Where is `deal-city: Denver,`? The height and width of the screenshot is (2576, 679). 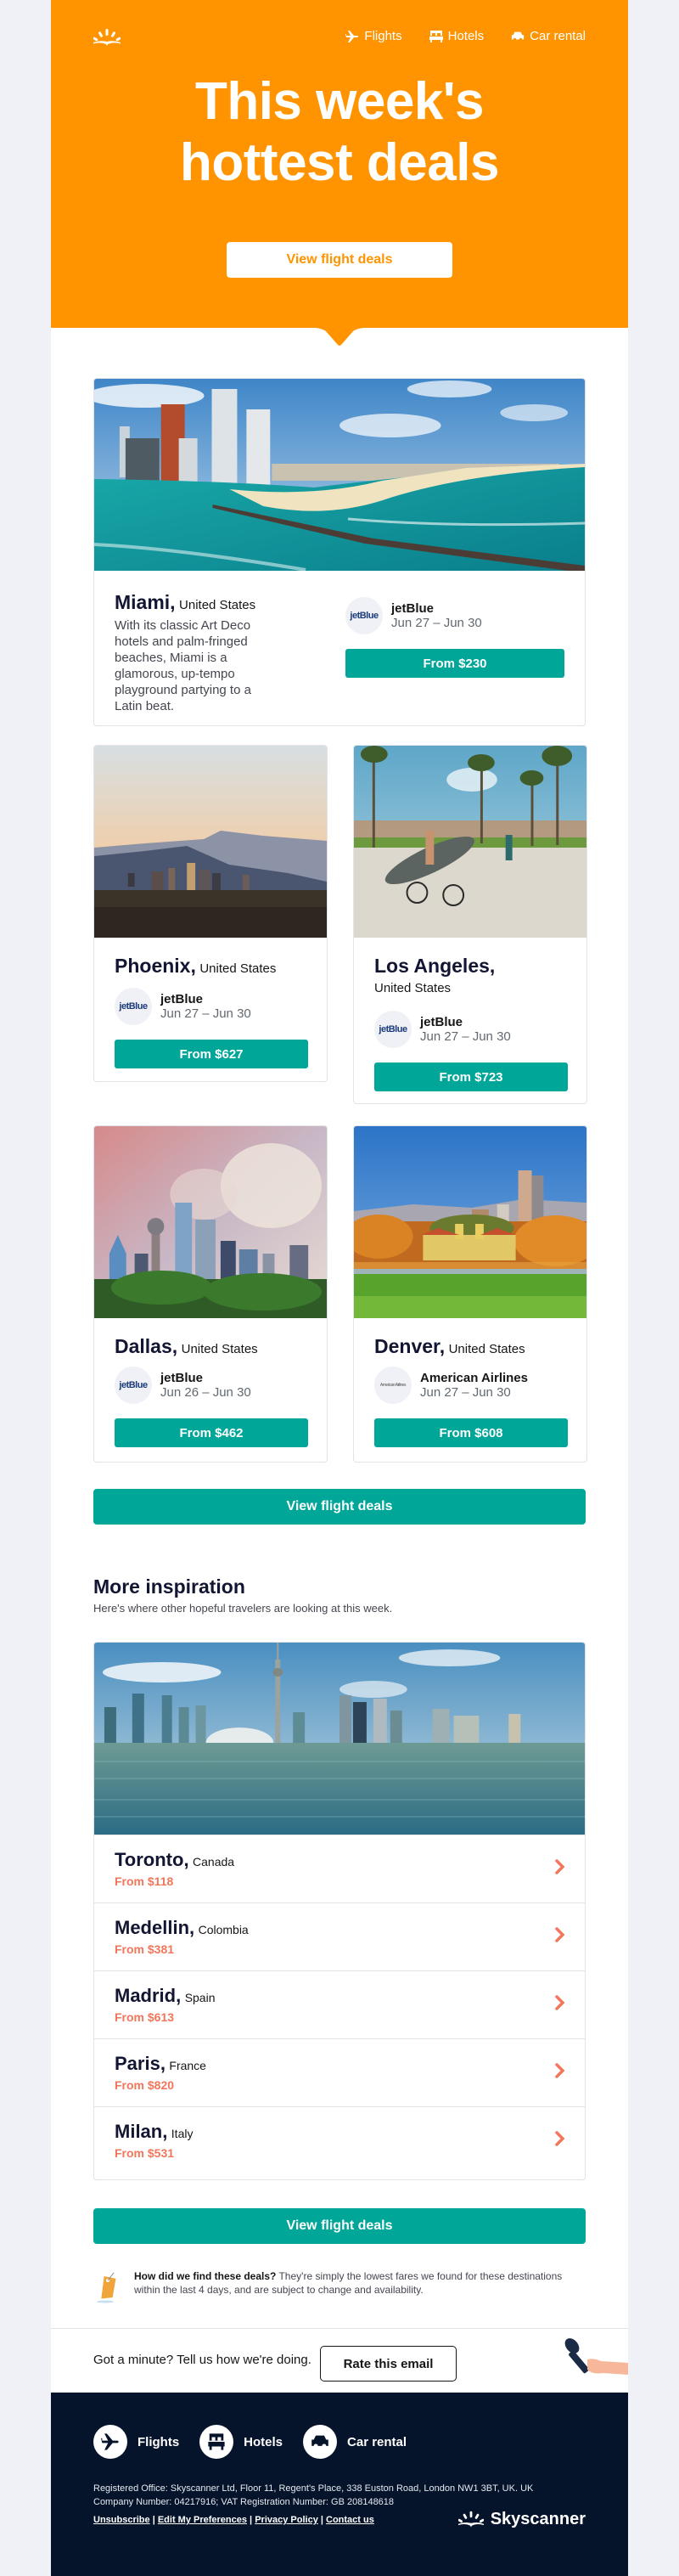
deal-city: Denver, is located at coordinates (410, 1346).